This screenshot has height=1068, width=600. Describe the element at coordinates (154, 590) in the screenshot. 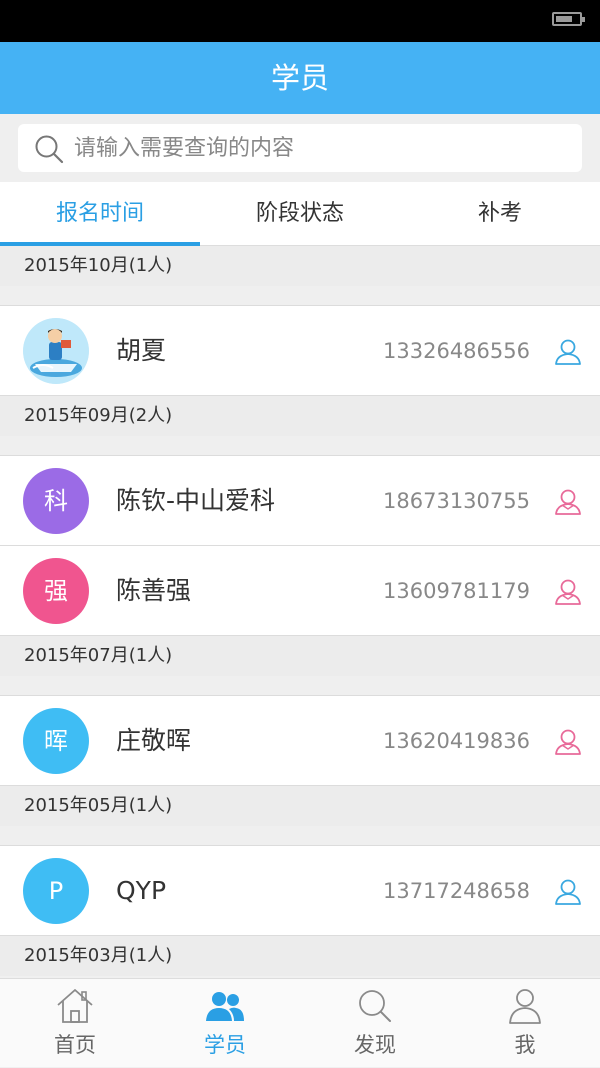

I see `student-name: 陈善强` at that location.